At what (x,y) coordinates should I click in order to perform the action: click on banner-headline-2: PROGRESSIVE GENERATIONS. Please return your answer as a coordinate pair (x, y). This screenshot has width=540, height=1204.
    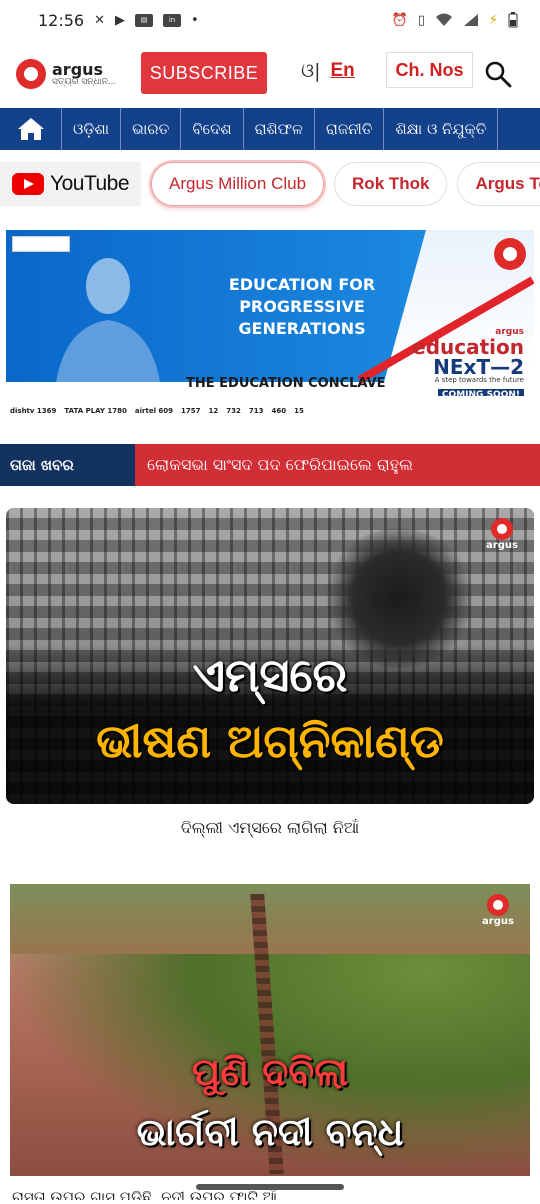
    Looking at the image, I should click on (302, 317).